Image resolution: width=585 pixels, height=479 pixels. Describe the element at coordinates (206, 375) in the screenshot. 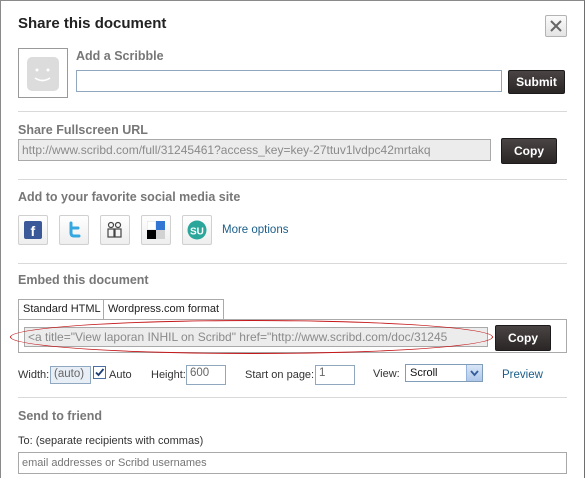

I see `height-input: 600` at that location.